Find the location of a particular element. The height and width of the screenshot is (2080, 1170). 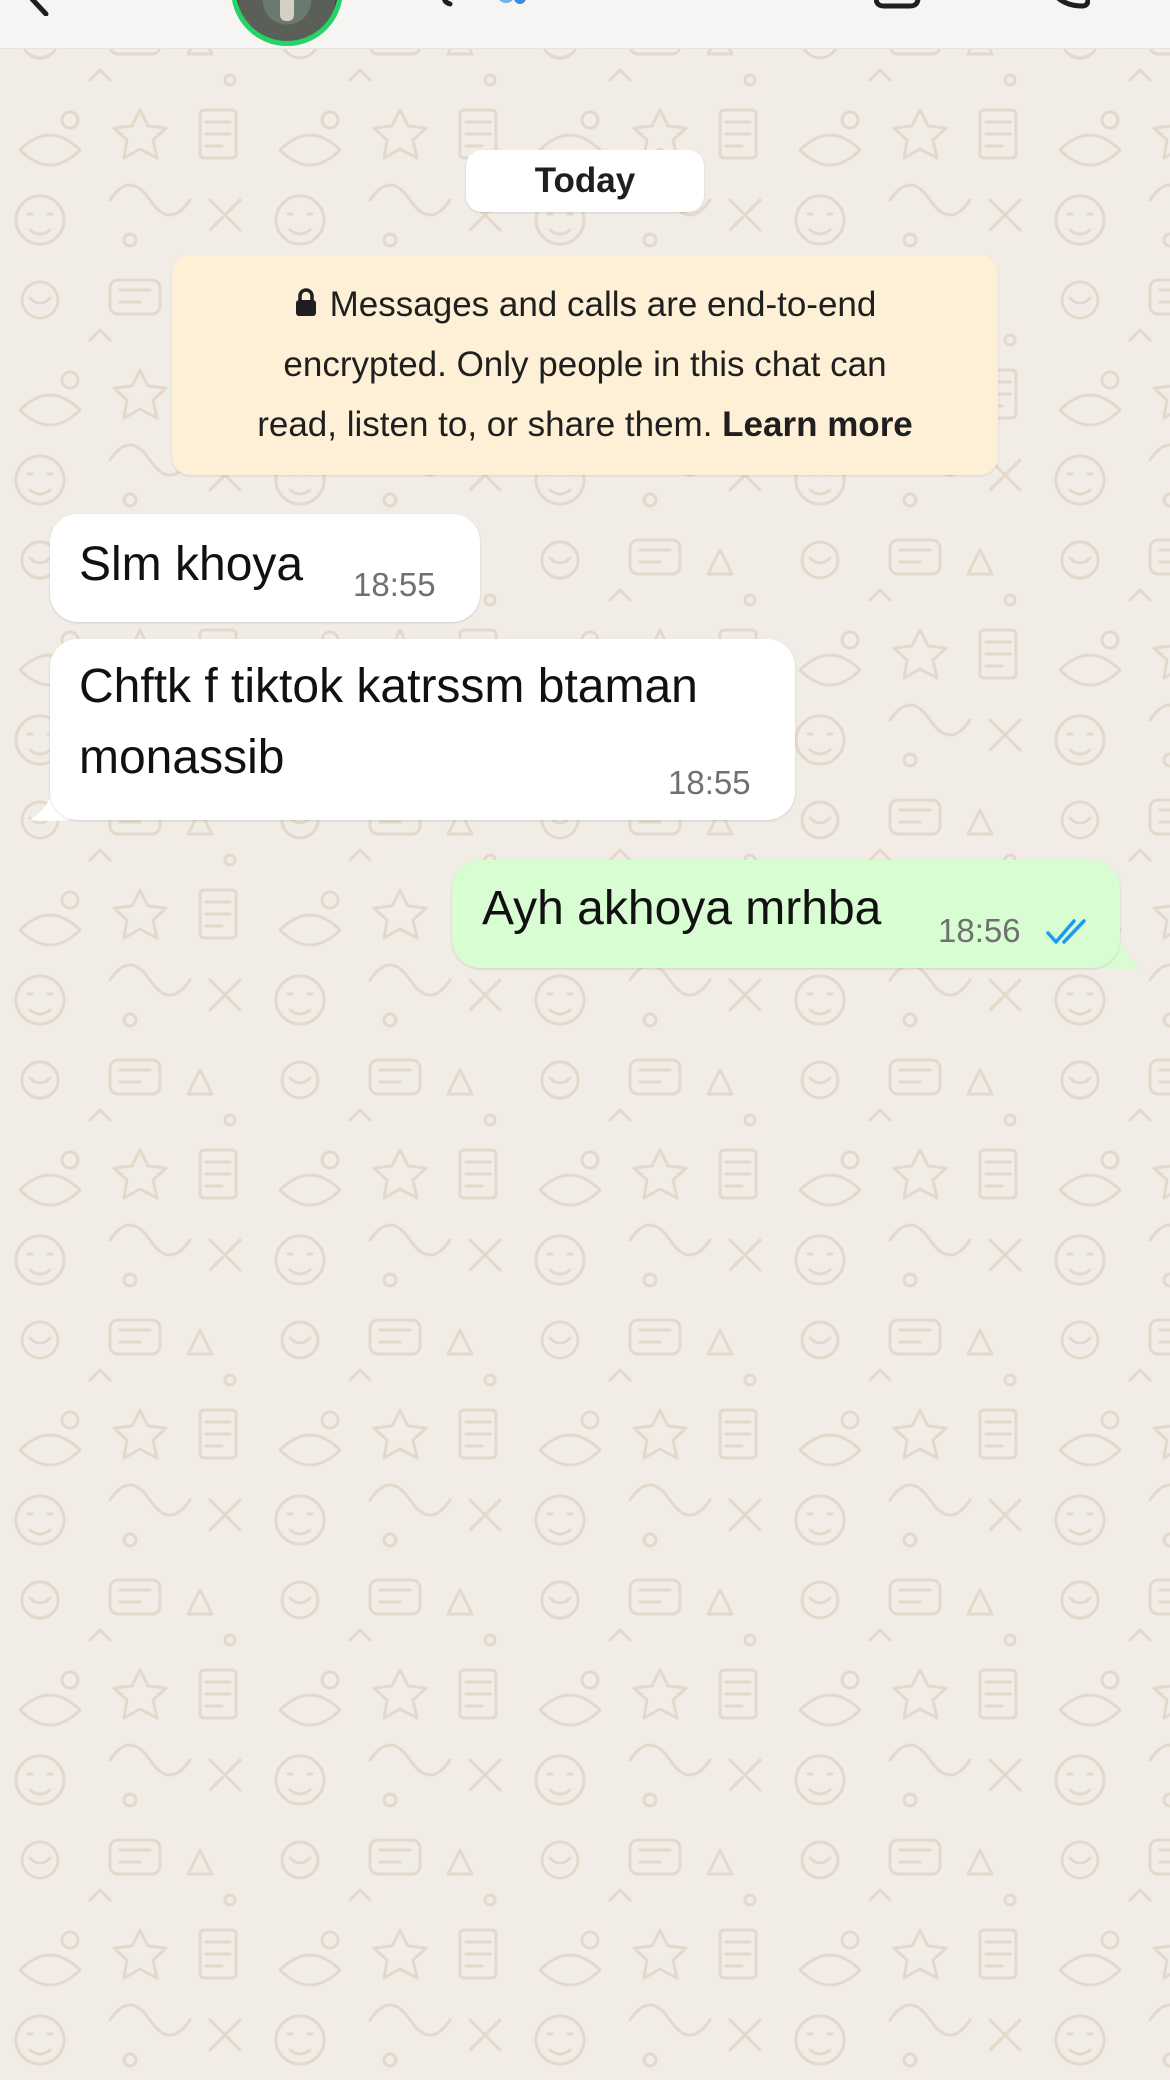

contact-avatar is located at coordinates (287, 23).